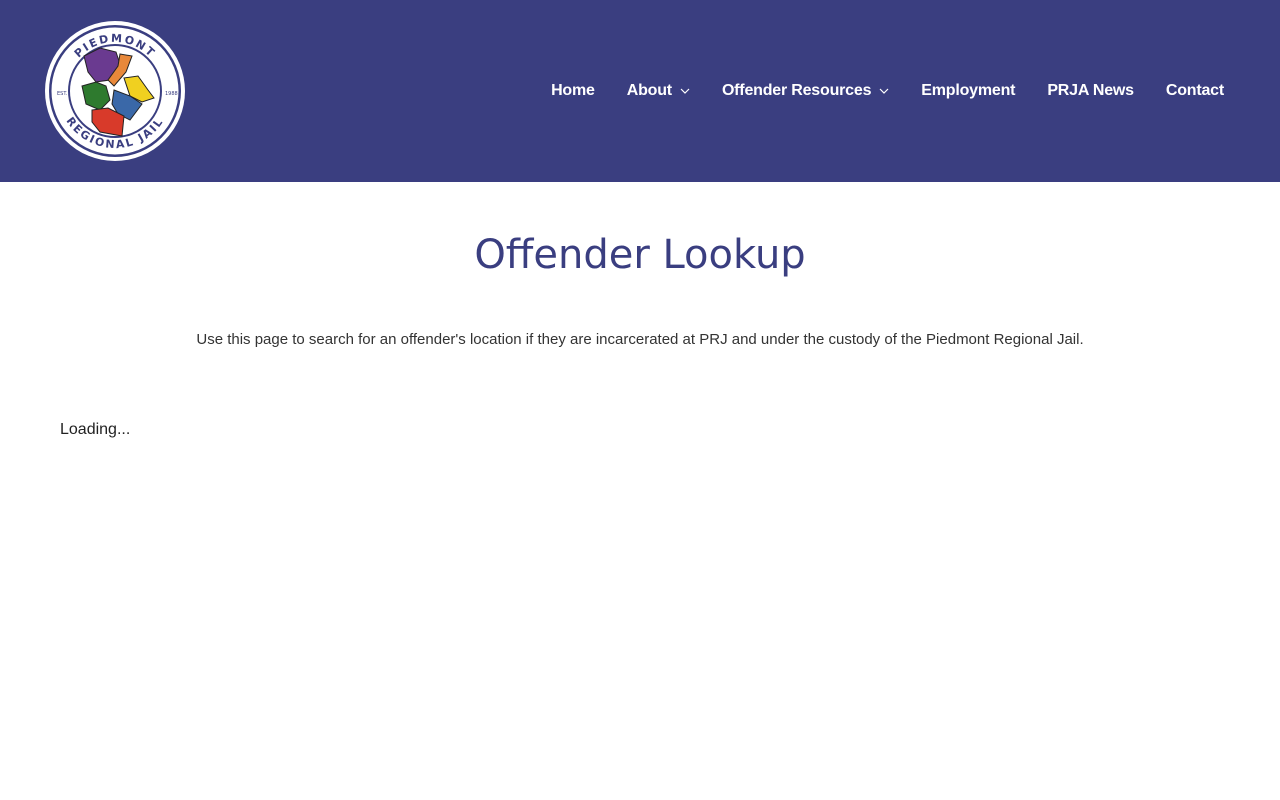 The width and height of the screenshot is (1280, 800). I want to click on nav-item-prja-news: PRJA News, so click(1090, 91).